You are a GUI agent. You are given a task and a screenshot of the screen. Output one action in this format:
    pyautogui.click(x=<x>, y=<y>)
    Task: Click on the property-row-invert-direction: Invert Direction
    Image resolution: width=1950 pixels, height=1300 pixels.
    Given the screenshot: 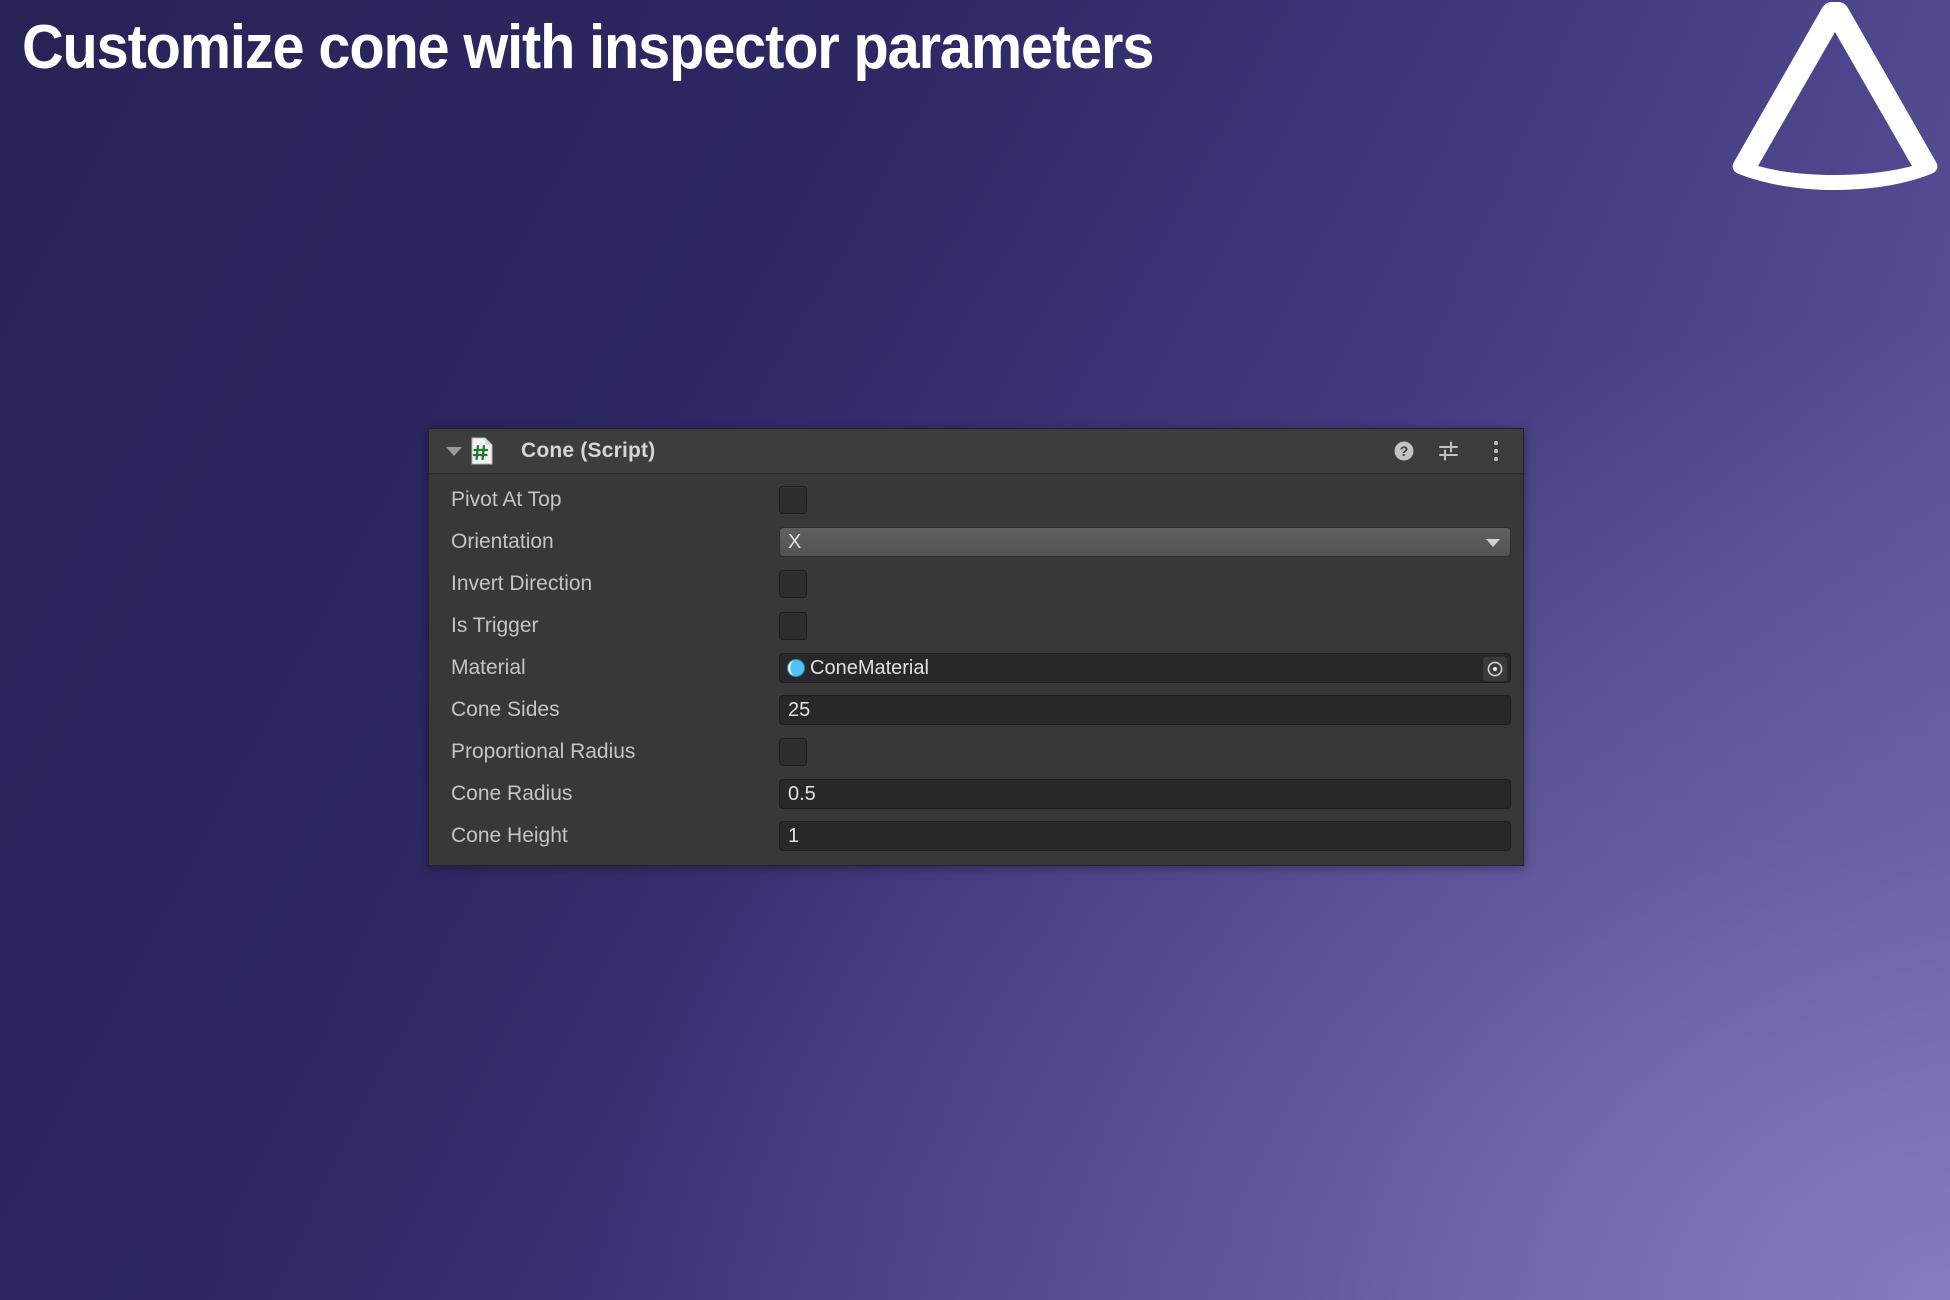 What is the action you would take?
    pyautogui.click(x=976, y=584)
    